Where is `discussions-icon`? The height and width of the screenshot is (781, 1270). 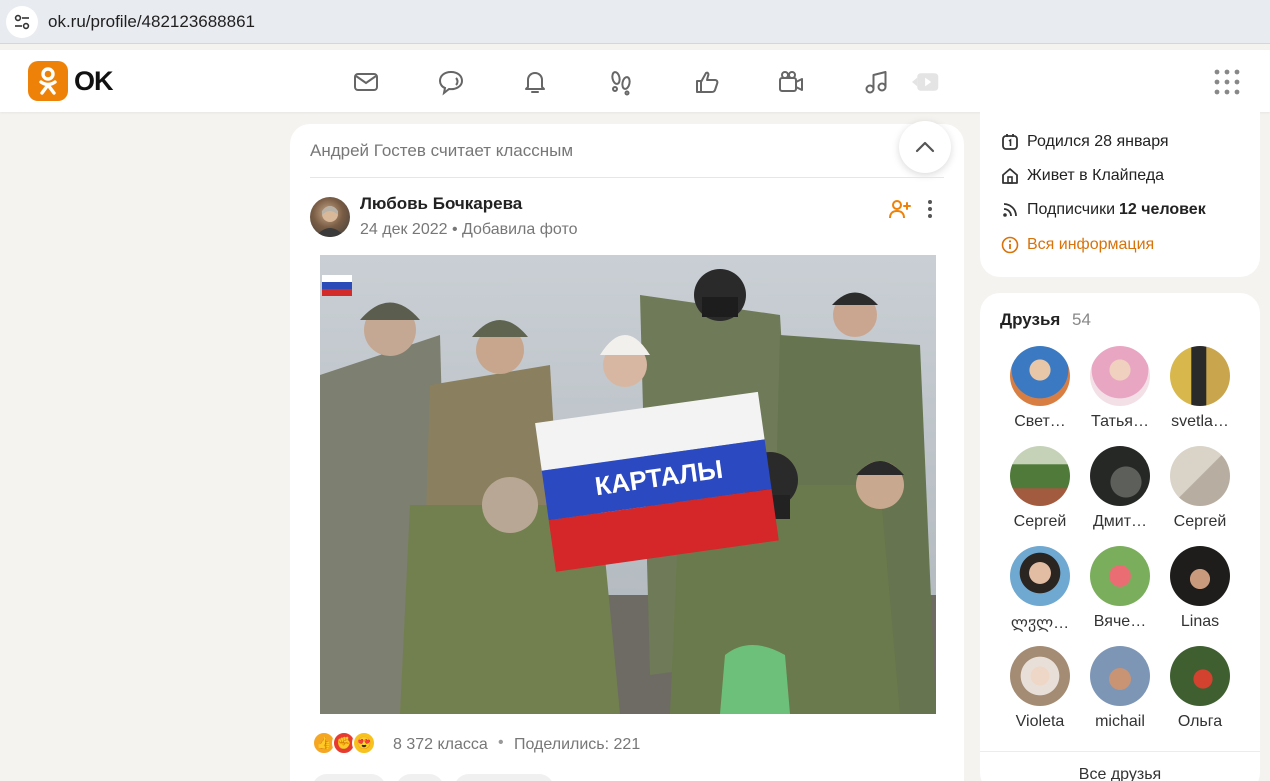 discussions-icon is located at coordinates (451, 82).